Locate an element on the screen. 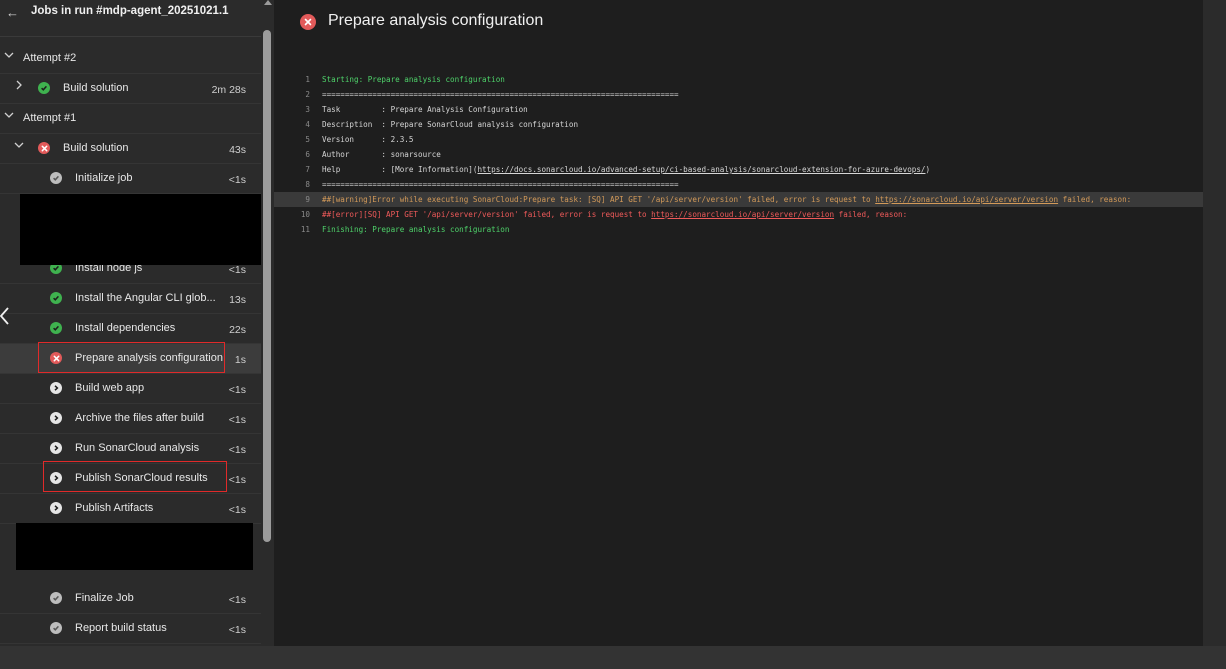 The image size is (1226, 669). job-item-build-solution: Build solution 2m 28s is located at coordinates (130, 89).